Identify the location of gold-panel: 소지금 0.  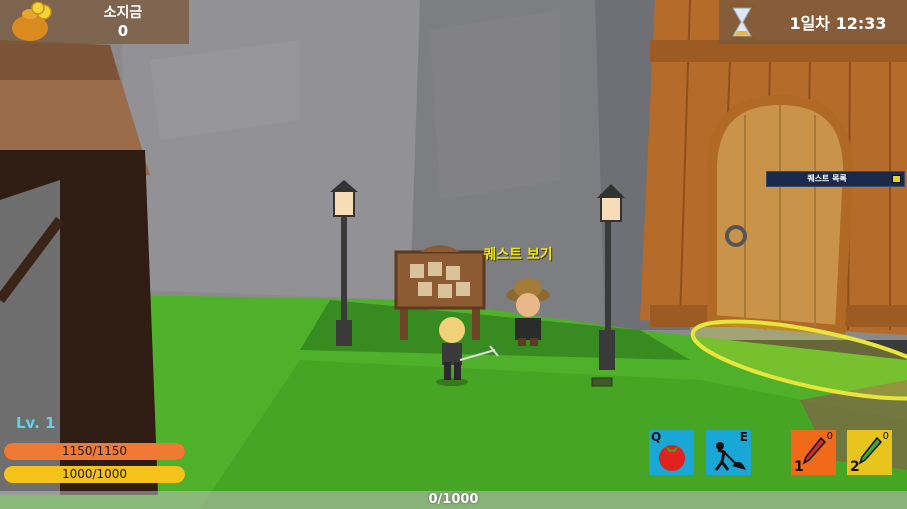
(94, 22).